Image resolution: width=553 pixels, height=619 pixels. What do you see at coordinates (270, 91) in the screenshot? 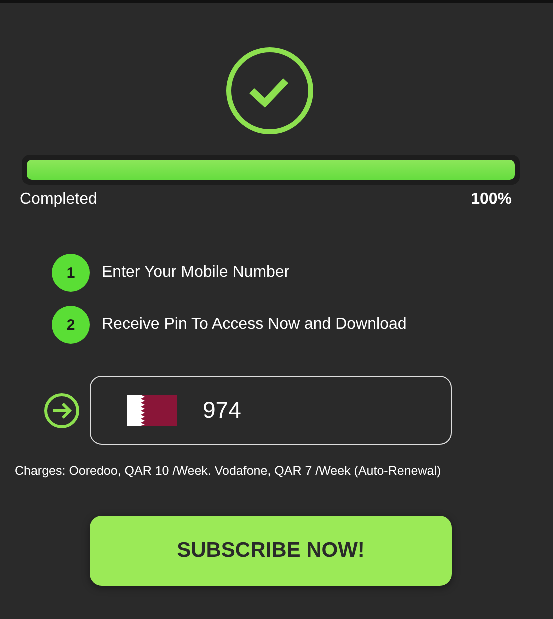
I see `check-circle-icon` at bounding box center [270, 91].